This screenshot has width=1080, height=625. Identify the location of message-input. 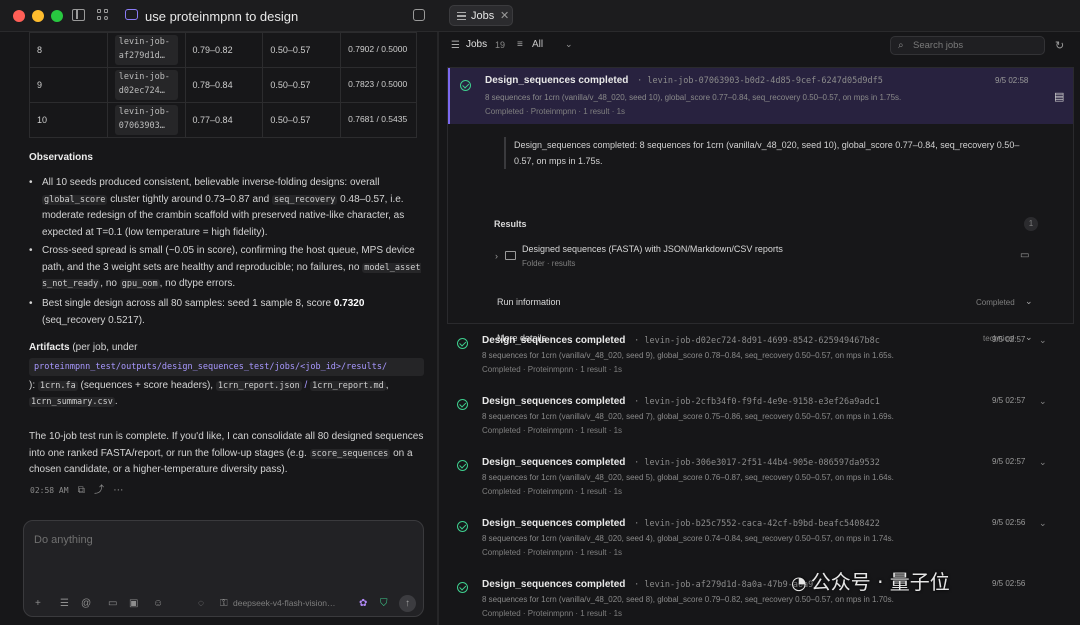
(224, 540).